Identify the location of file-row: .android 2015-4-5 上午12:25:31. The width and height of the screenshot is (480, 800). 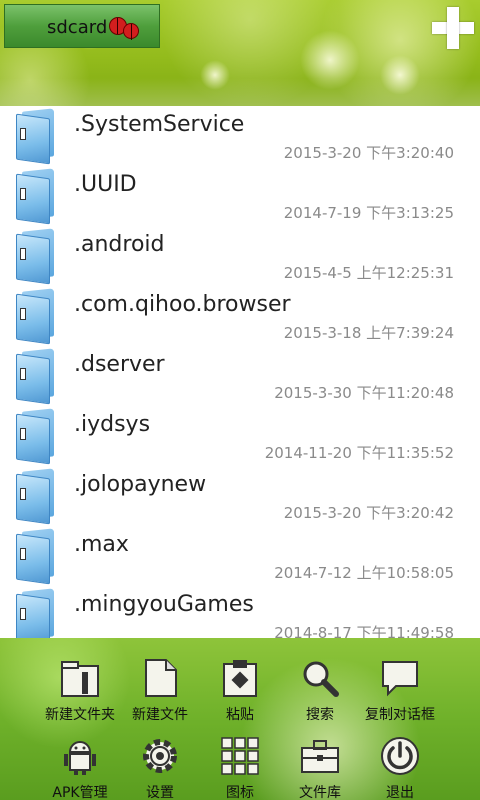
(240, 256).